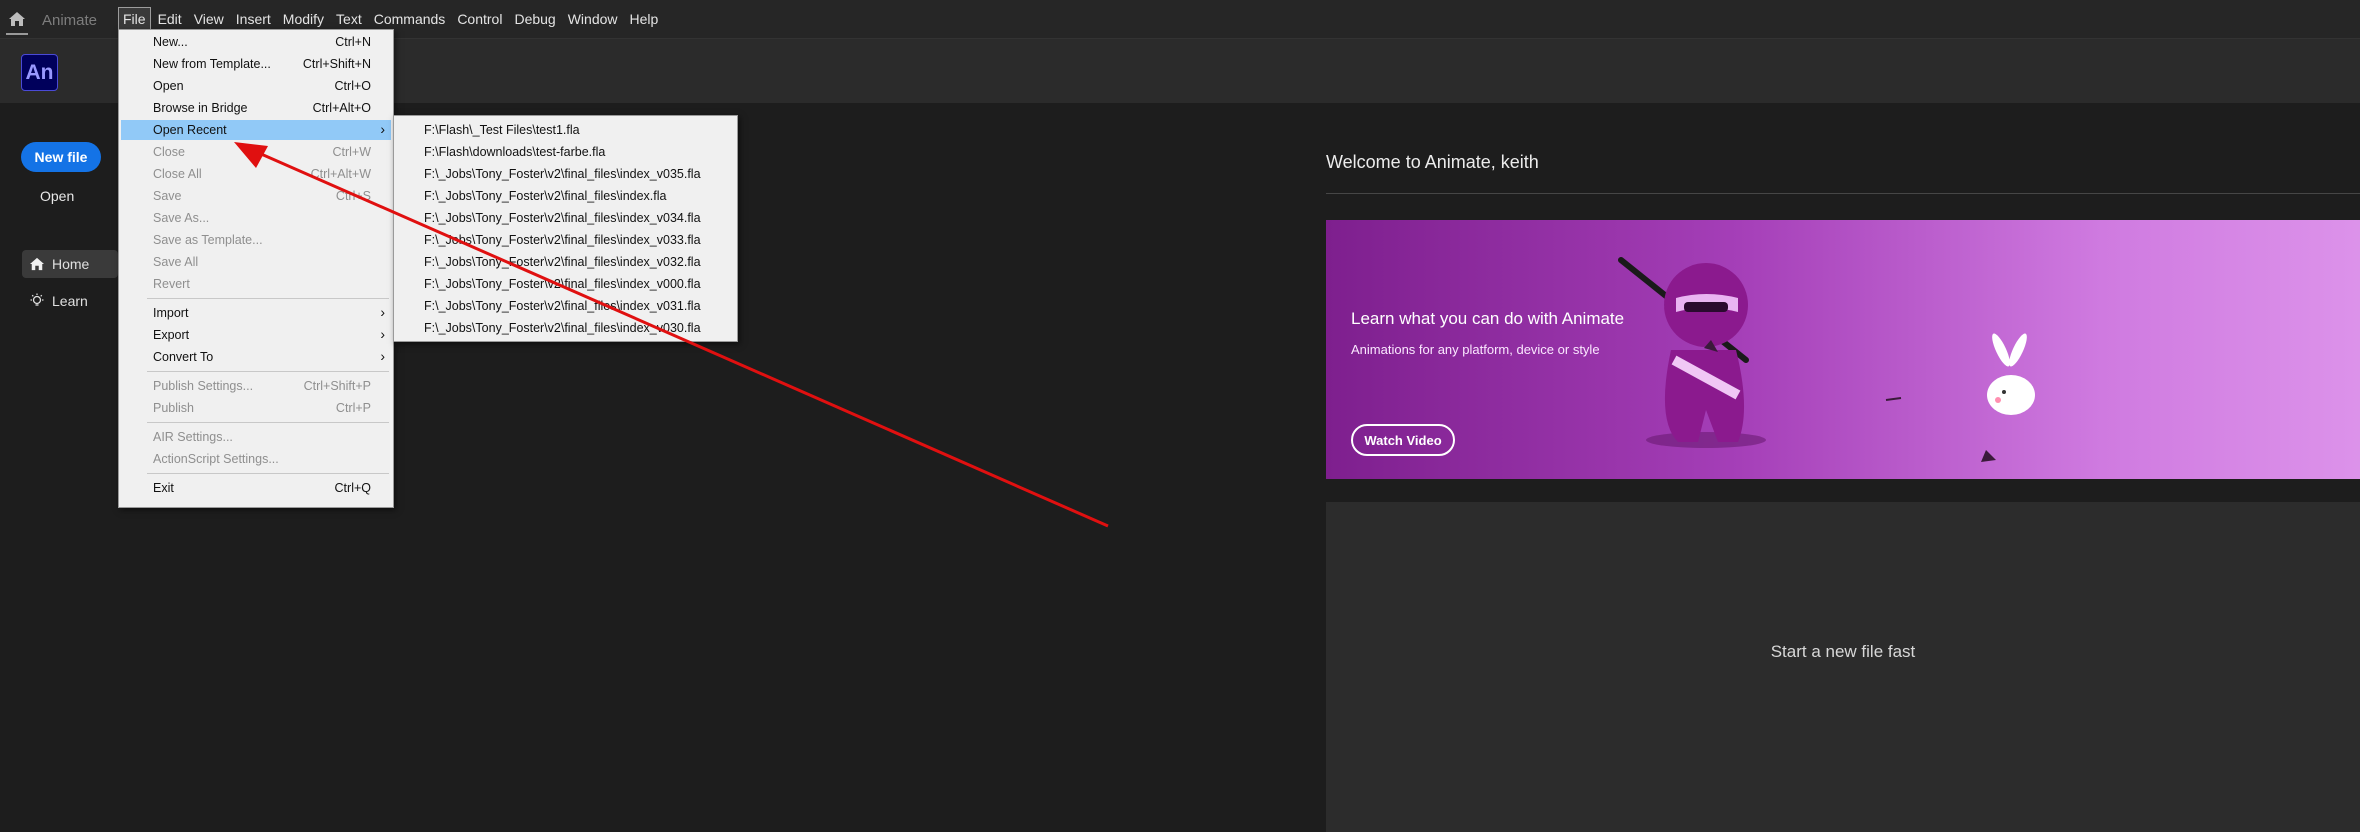  What do you see at coordinates (163, 488) in the screenshot?
I see `menu-item-label: Exit` at bounding box center [163, 488].